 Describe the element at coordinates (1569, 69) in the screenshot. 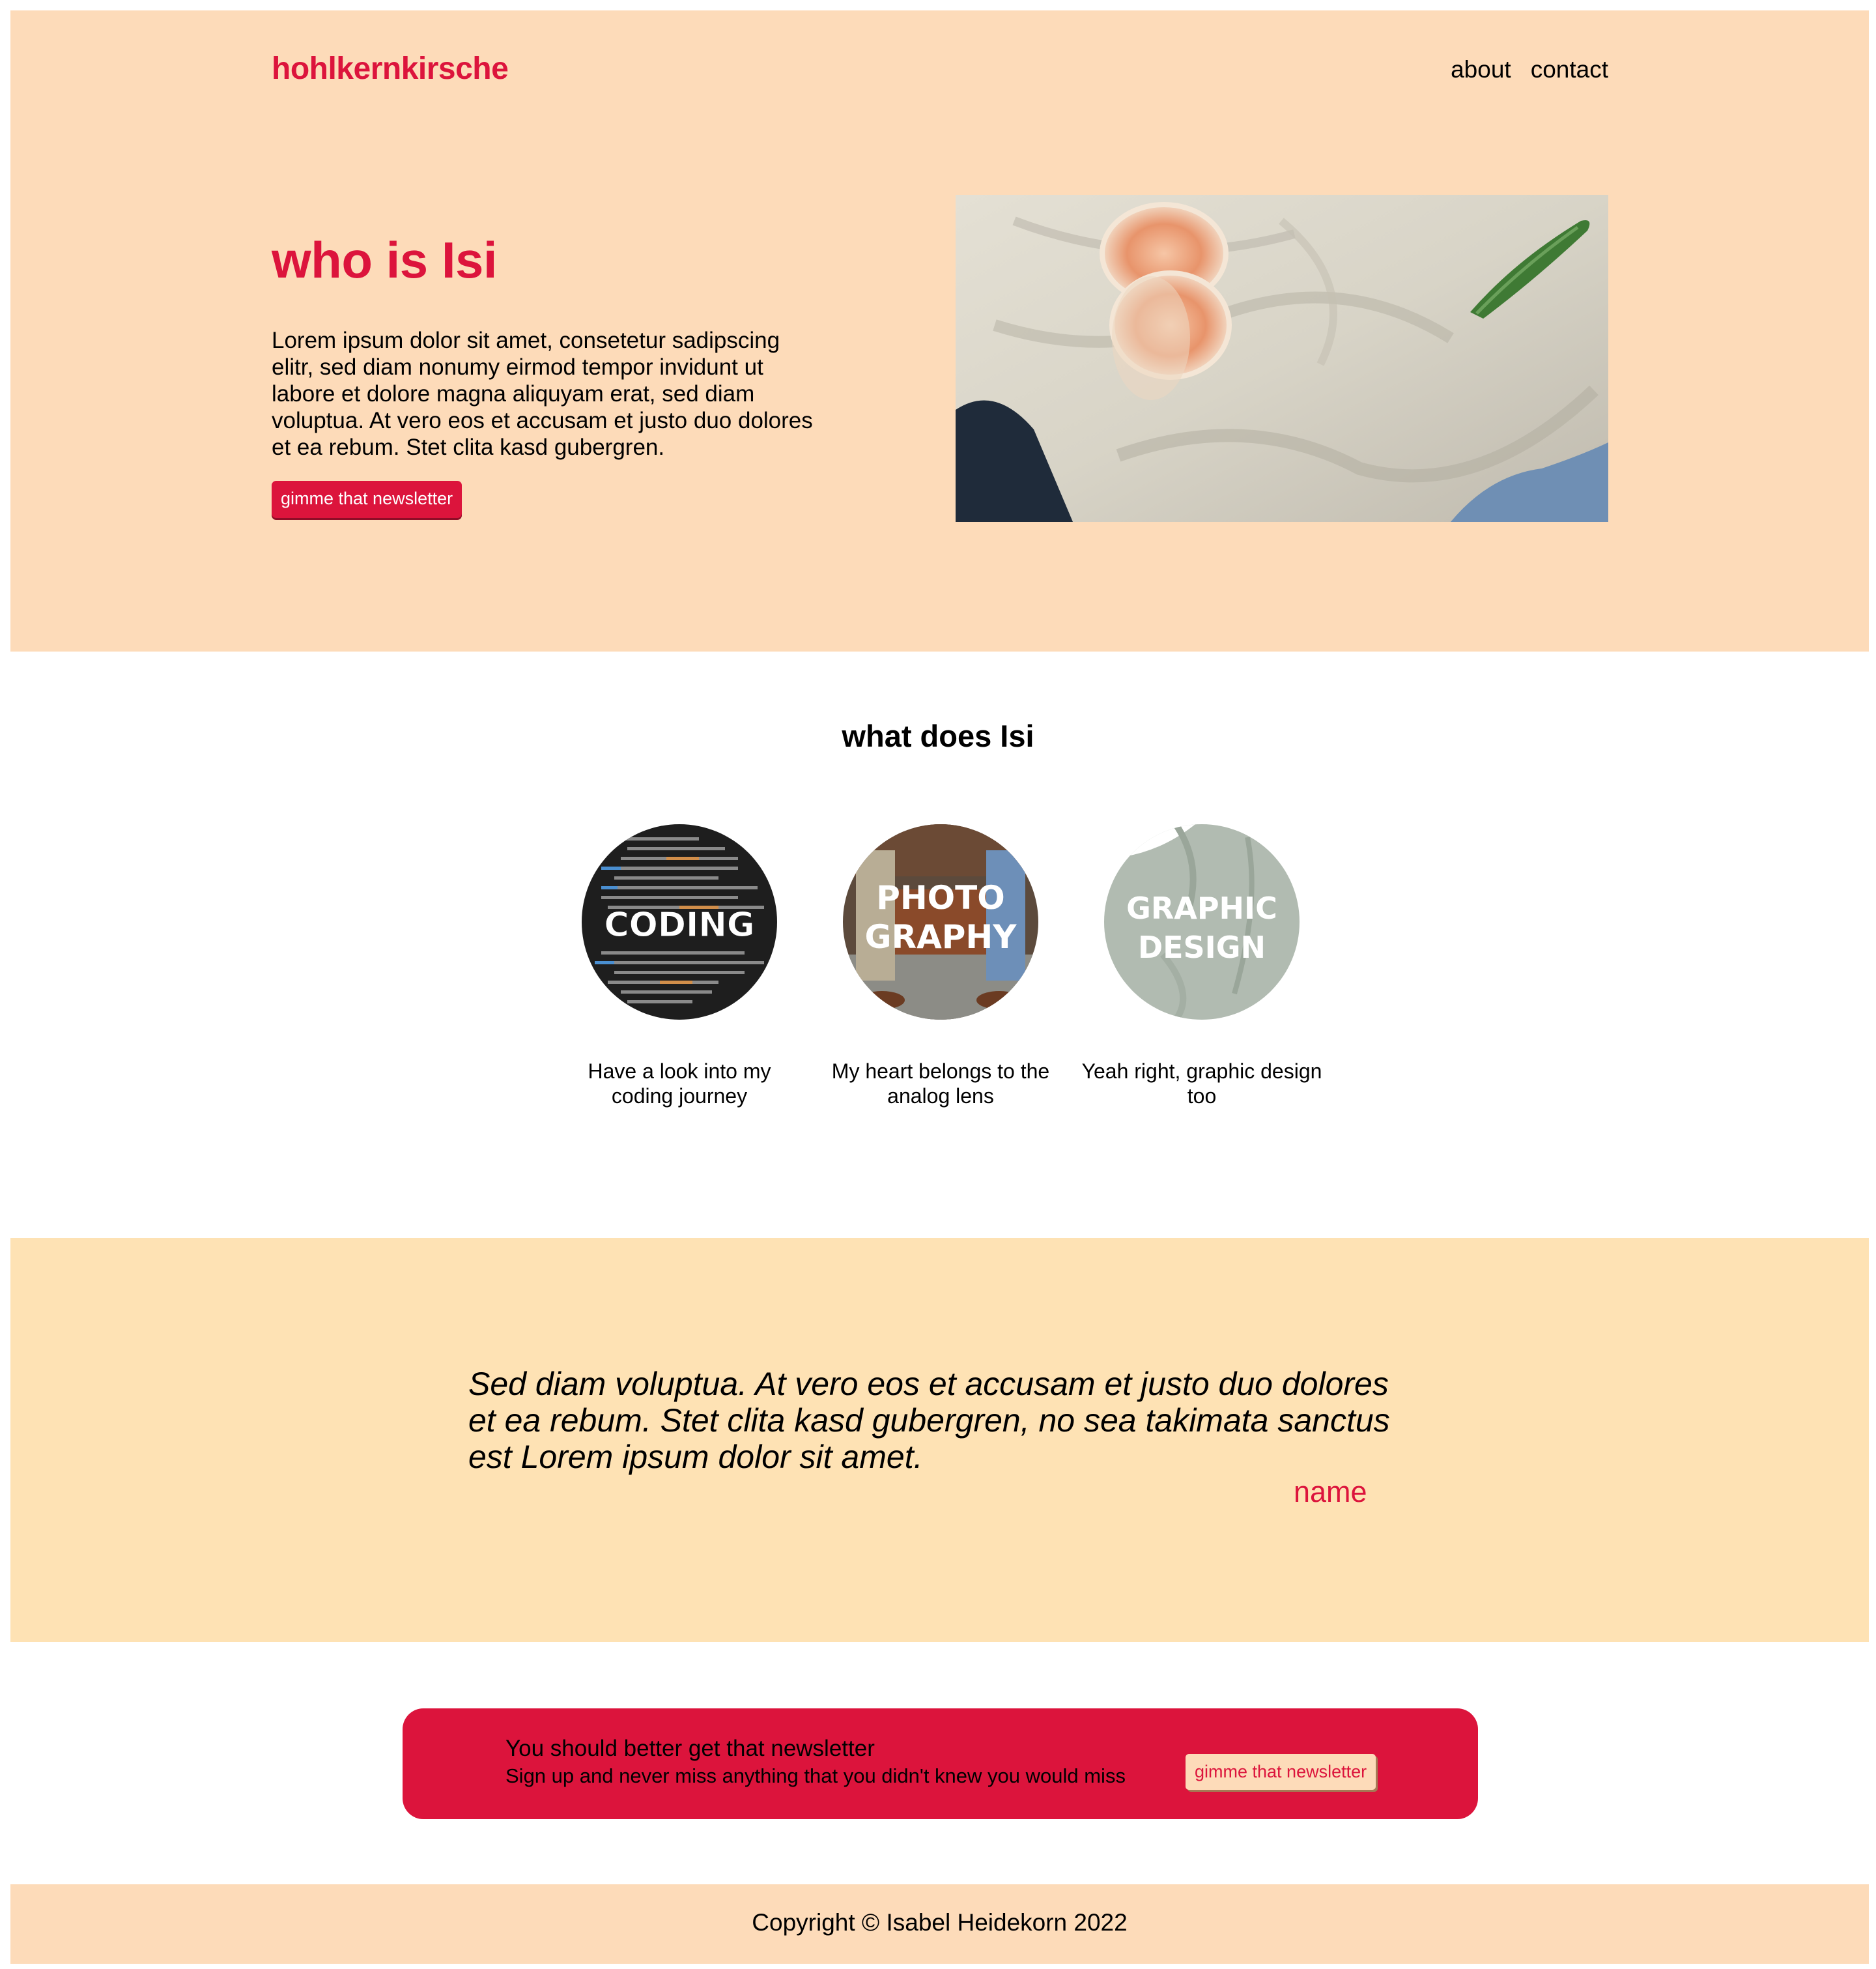

I see `nav-link-contact: contact` at that location.